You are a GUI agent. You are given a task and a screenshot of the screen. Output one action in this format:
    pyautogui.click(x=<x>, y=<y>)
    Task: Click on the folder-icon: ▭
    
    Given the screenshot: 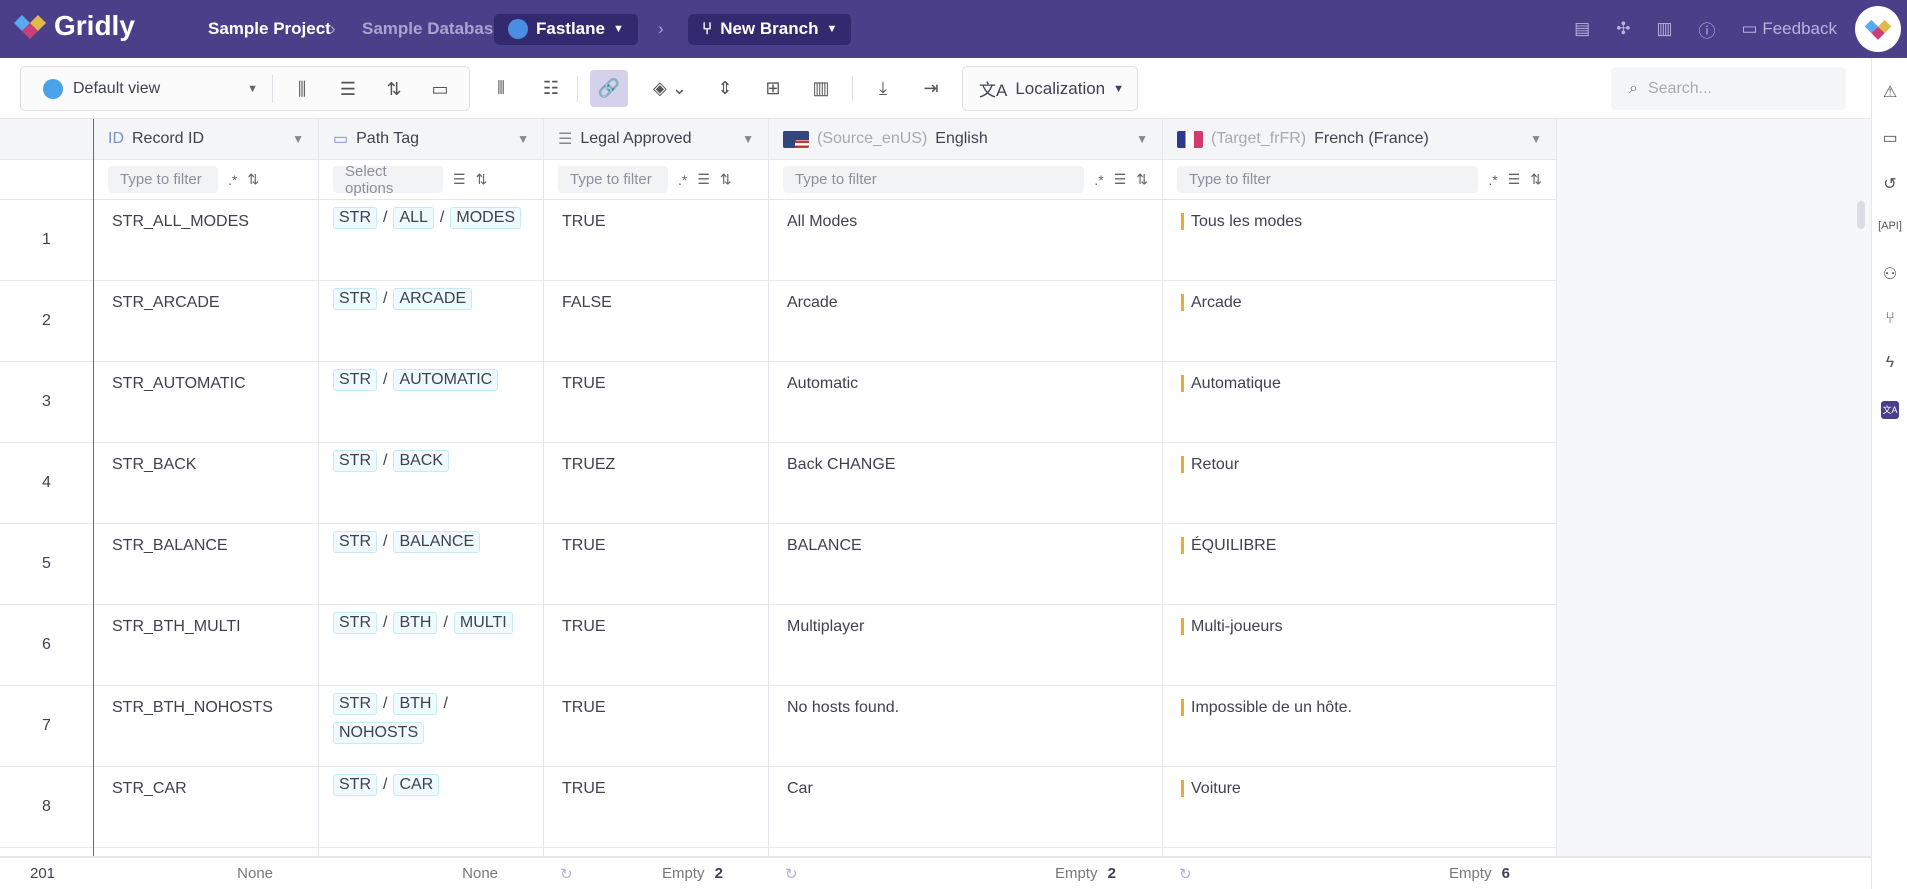 What is the action you would take?
    pyautogui.click(x=440, y=89)
    